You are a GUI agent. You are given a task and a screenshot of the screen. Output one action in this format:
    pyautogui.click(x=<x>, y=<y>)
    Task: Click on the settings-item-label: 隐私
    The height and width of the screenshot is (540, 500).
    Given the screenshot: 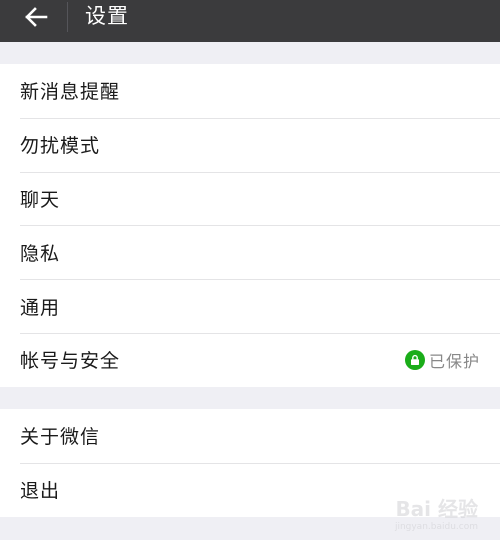 What is the action you would take?
    pyautogui.click(x=40, y=253)
    